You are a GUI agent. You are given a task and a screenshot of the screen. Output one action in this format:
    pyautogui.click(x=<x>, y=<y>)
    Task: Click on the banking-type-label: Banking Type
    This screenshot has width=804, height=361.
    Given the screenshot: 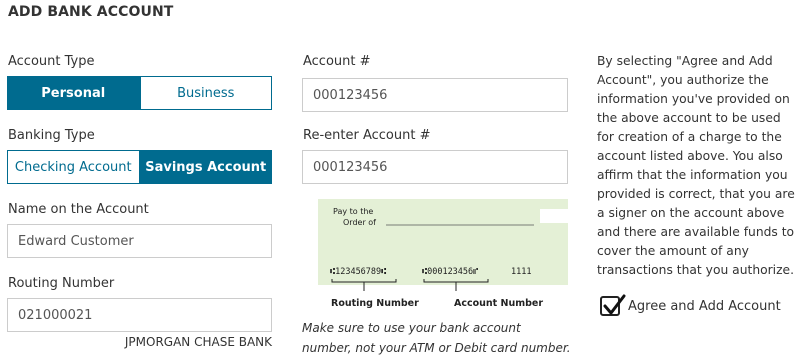 What is the action you would take?
    pyautogui.click(x=51, y=135)
    